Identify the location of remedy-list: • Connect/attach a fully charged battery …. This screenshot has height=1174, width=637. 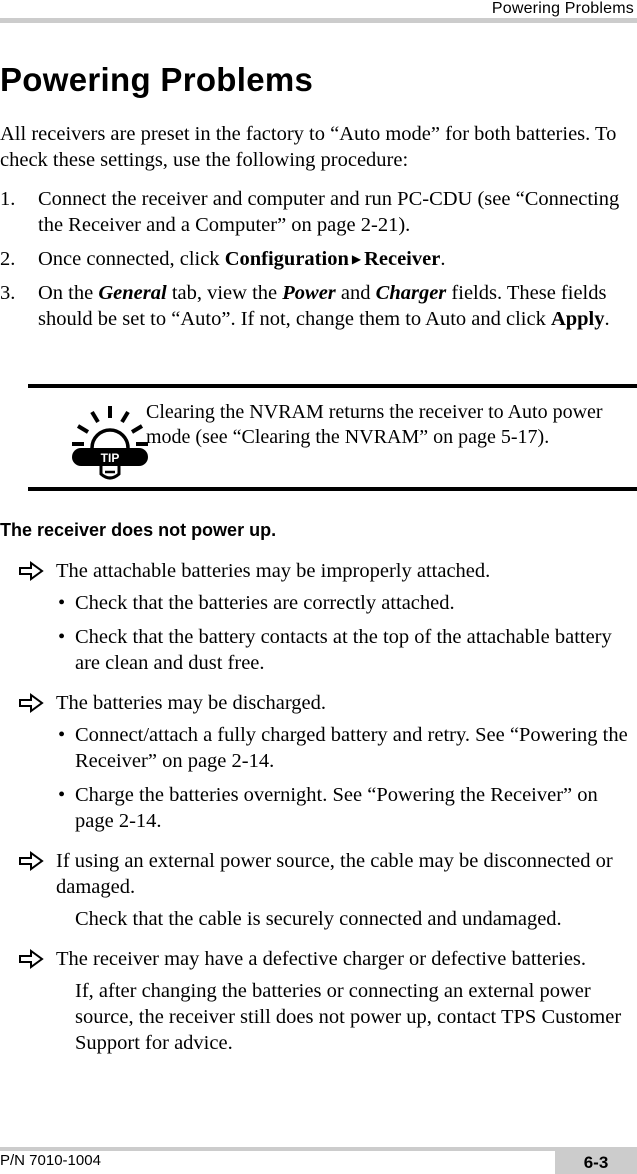
(318, 778).